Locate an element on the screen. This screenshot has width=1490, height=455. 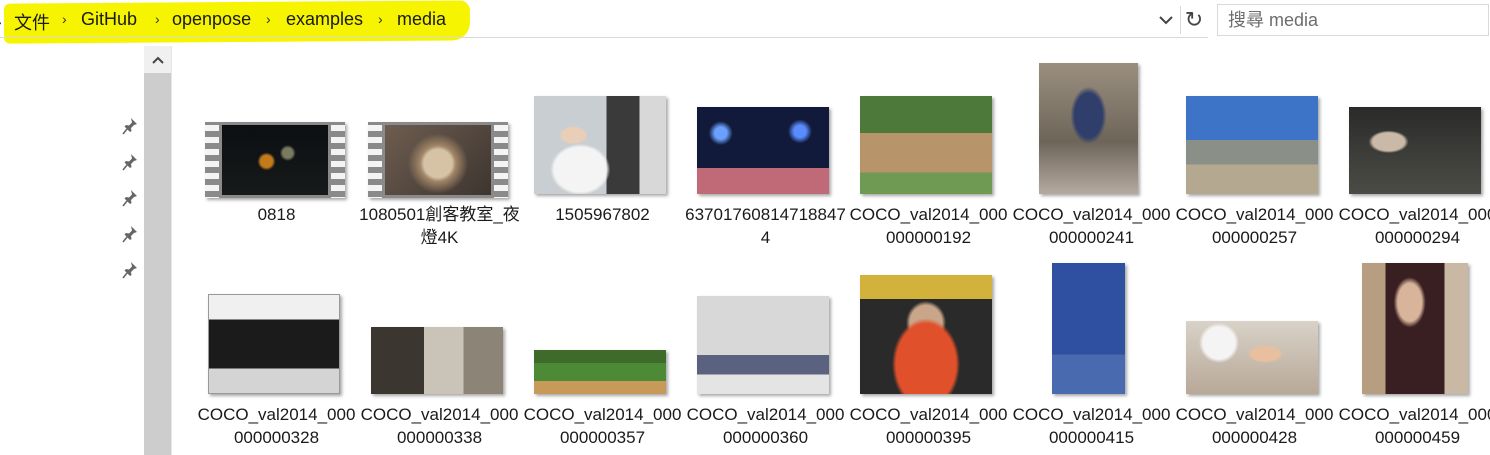
nav-scrollbar is located at coordinates (157, 250).